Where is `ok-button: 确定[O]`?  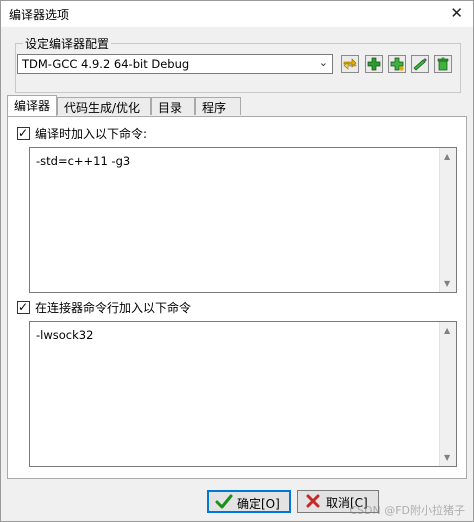 ok-button: 确定[O] is located at coordinates (249, 501).